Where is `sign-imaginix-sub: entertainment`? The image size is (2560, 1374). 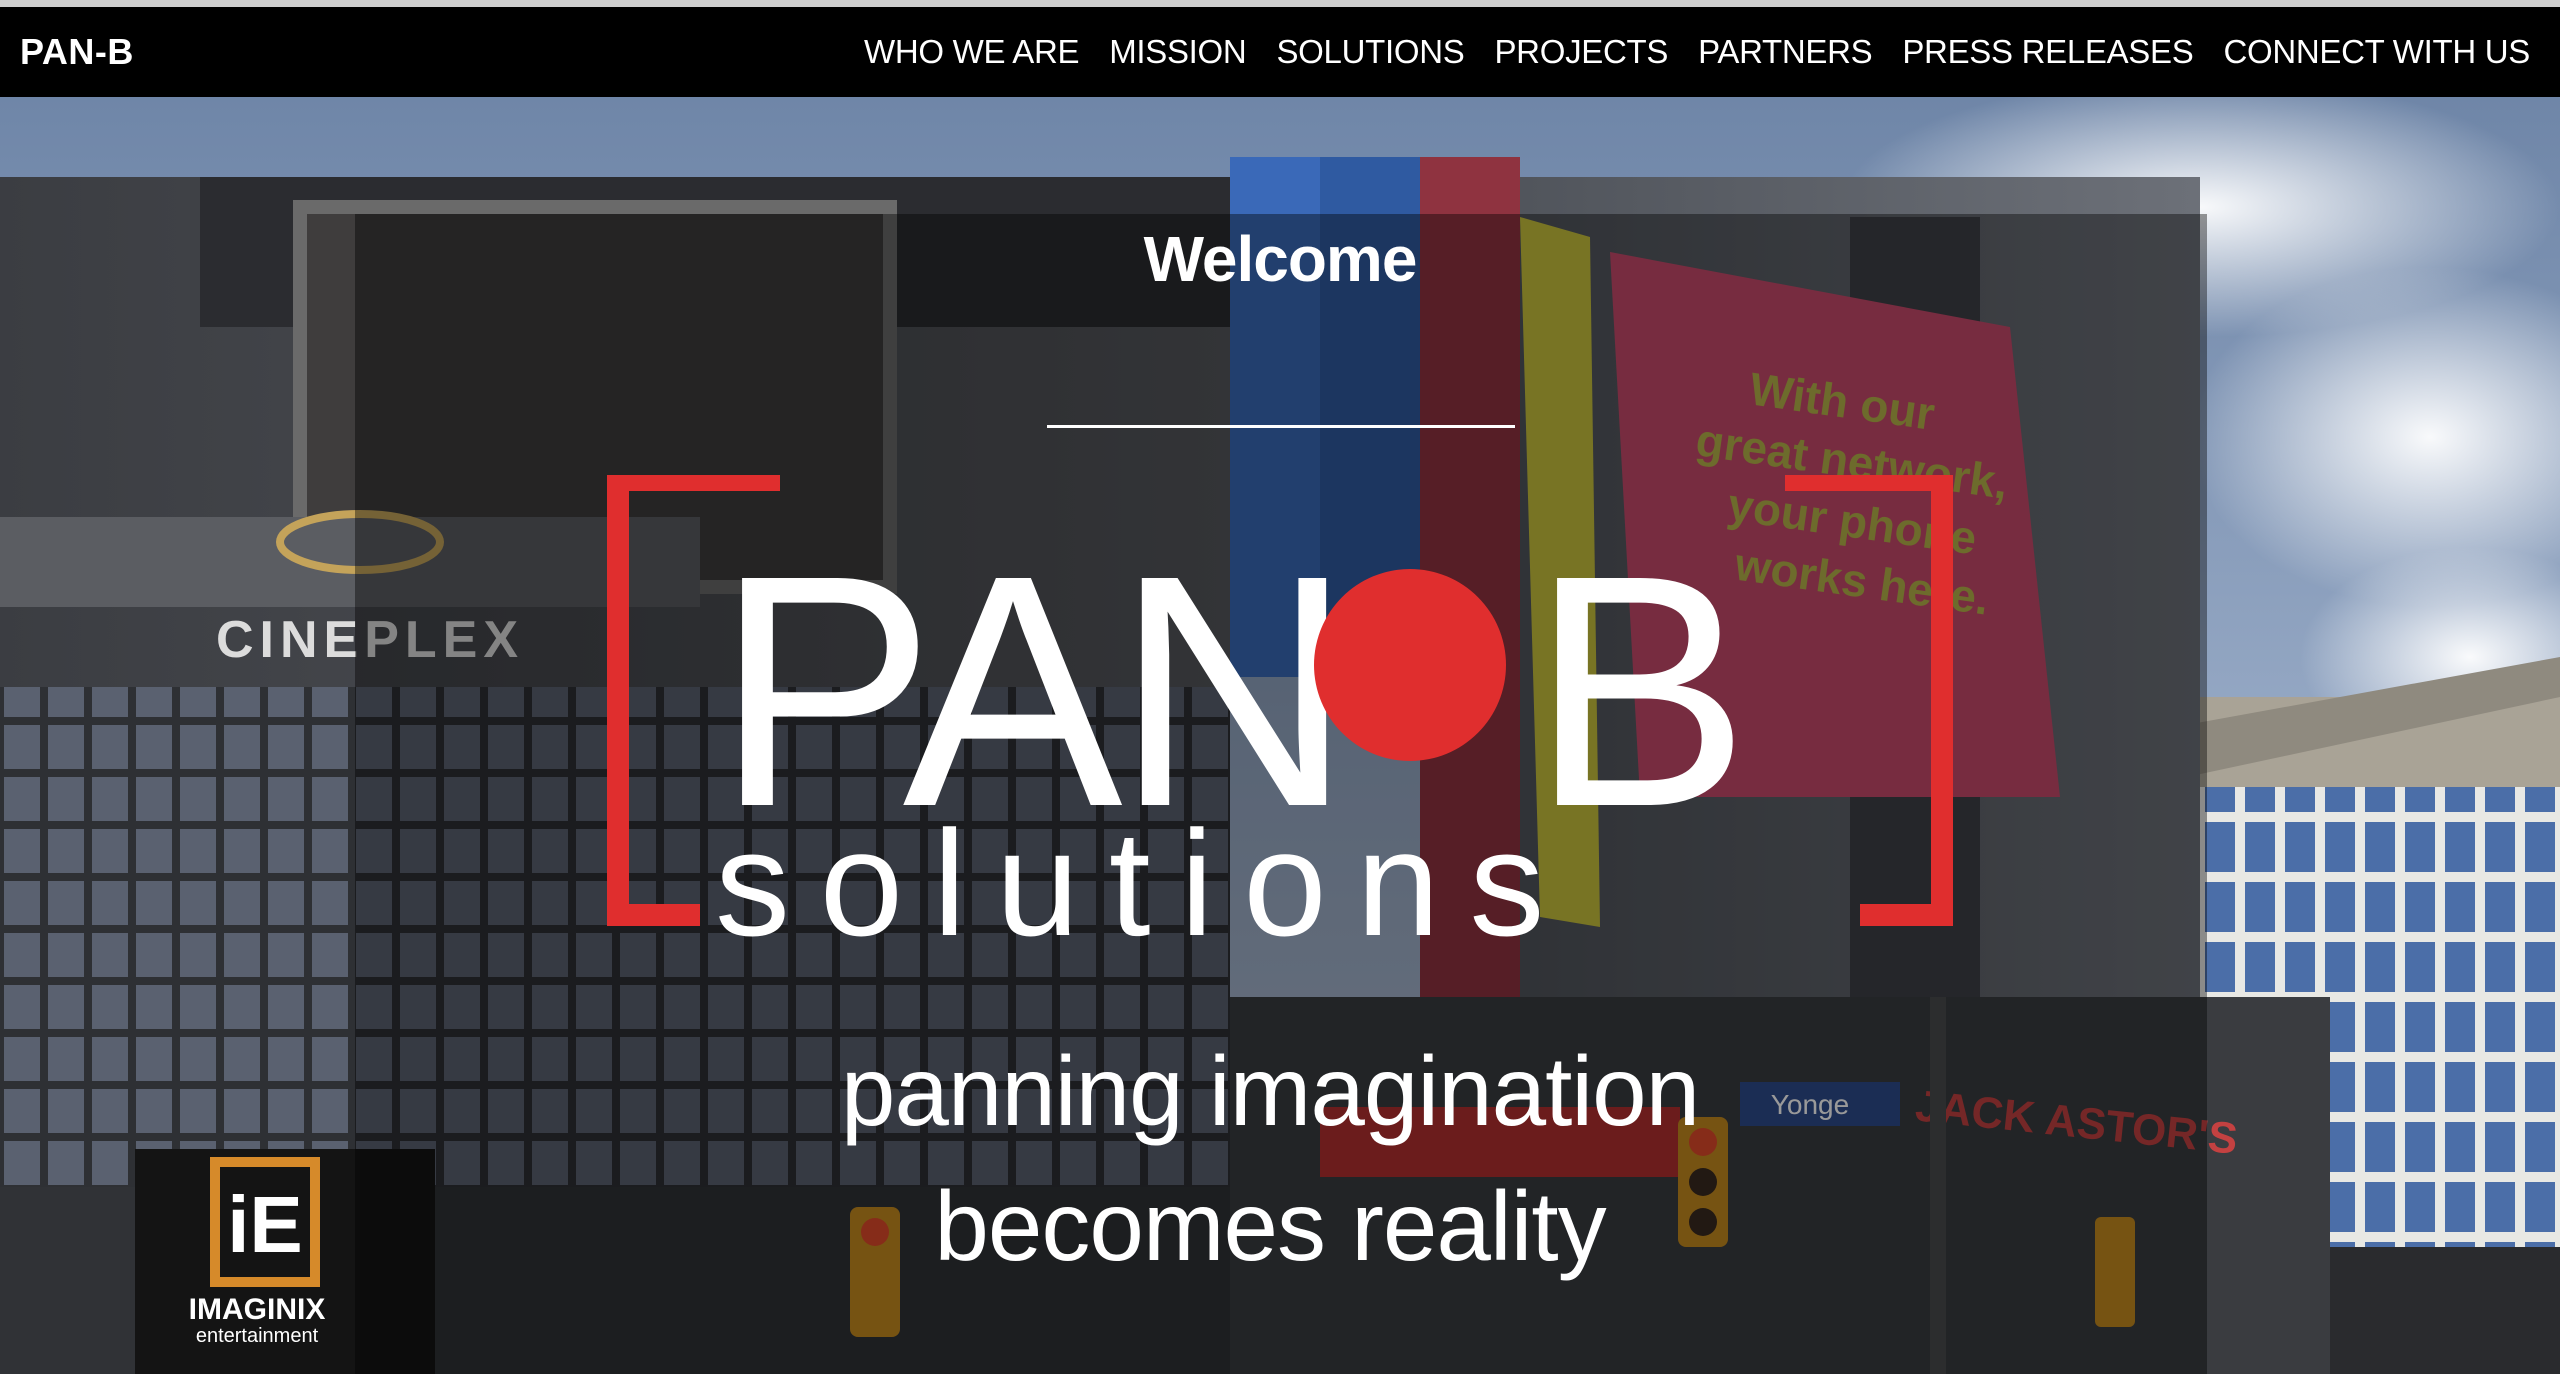
sign-imaginix-sub: entertainment is located at coordinates (257, 1336).